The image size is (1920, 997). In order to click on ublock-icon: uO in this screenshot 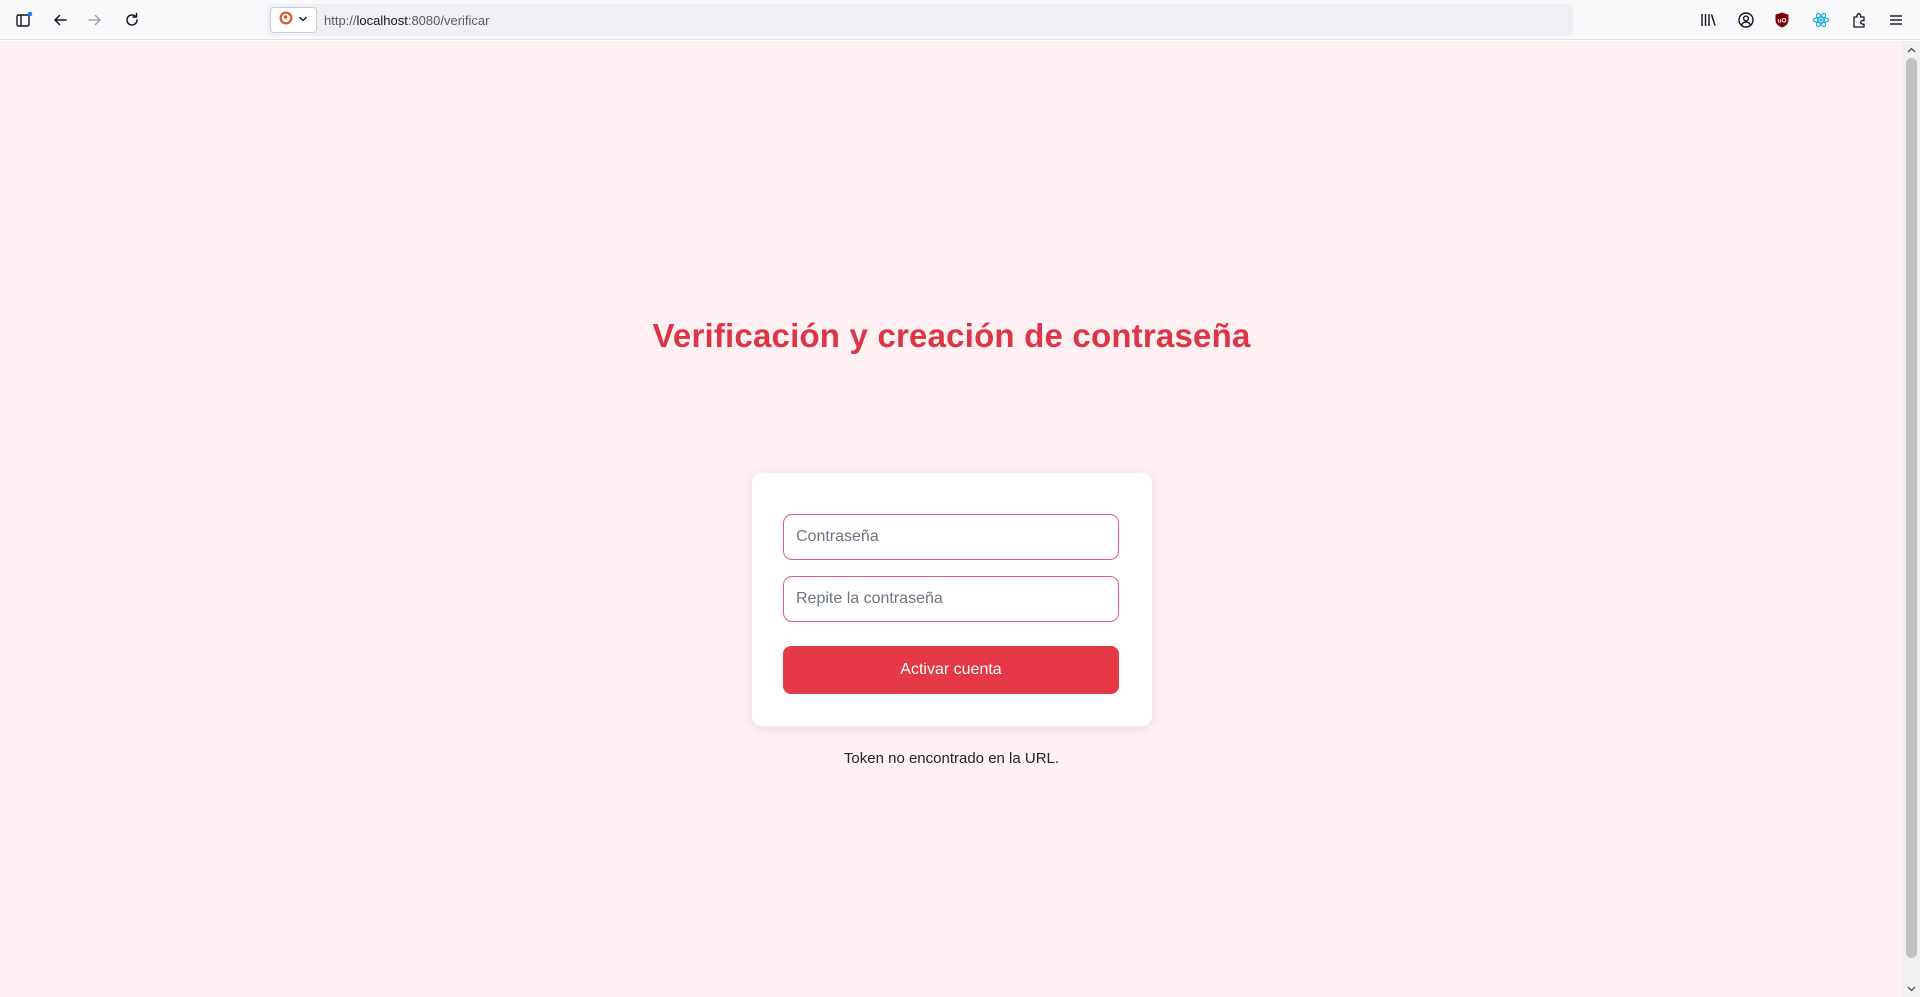, I will do `click(1782, 20)`.